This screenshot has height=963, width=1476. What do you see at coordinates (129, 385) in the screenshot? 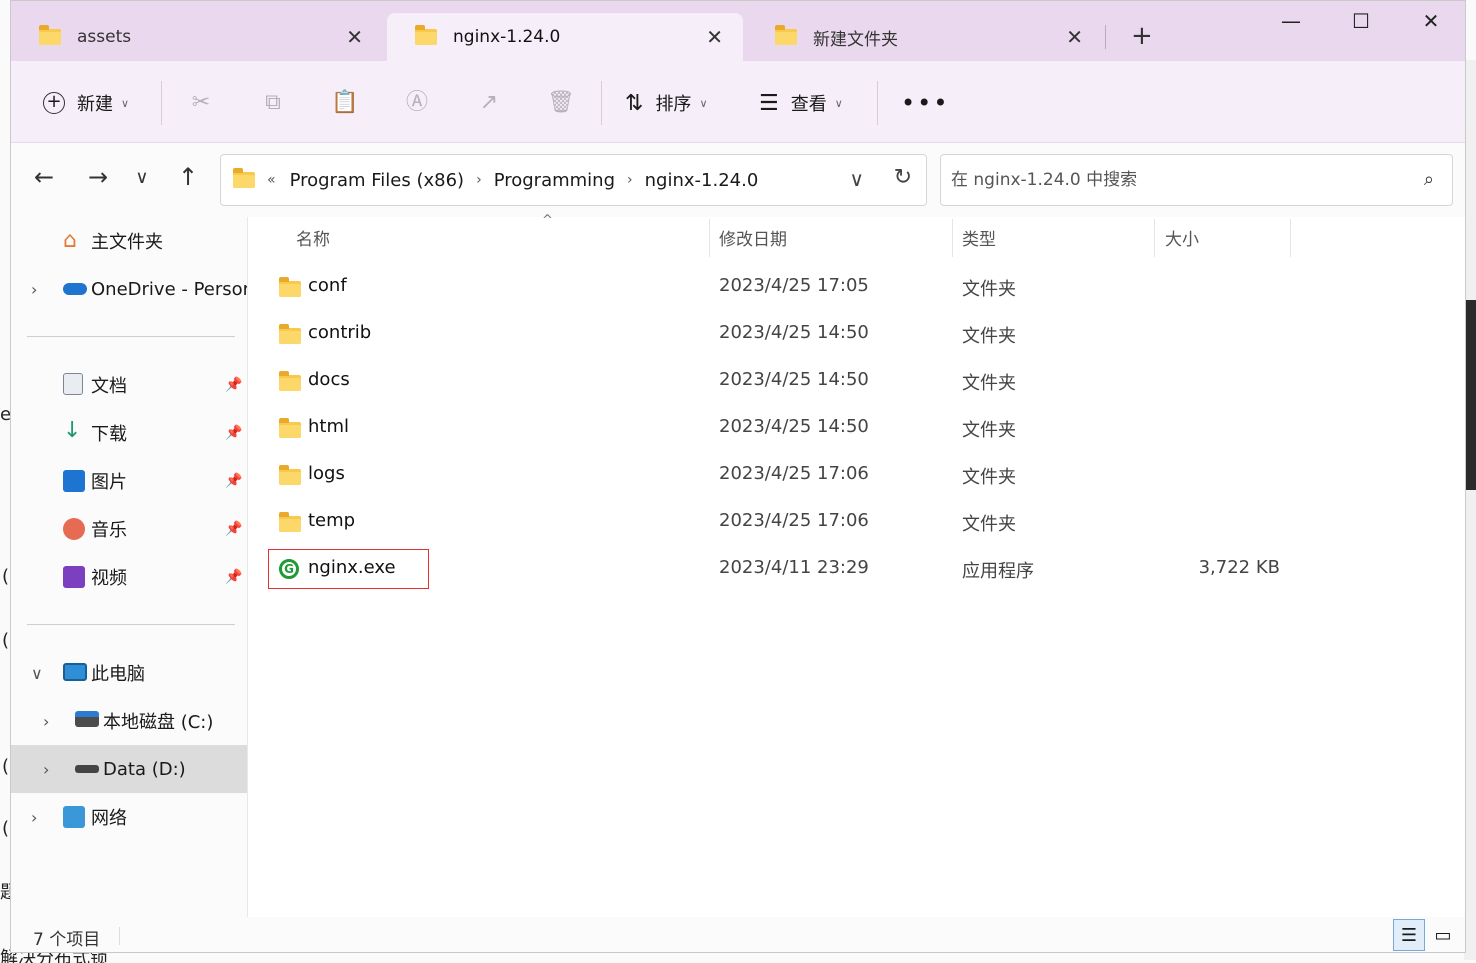
I see `sidebar-item-documents: 文档 📌` at bounding box center [129, 385].